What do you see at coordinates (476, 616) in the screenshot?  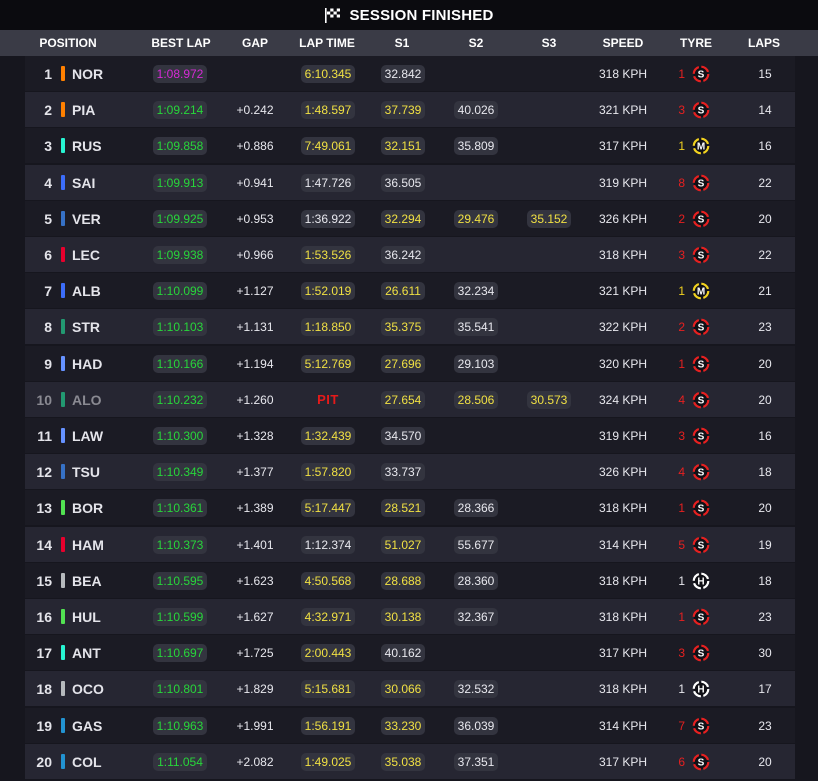 I see `s2-cell: 32.367` at bounding box center [476, 616].